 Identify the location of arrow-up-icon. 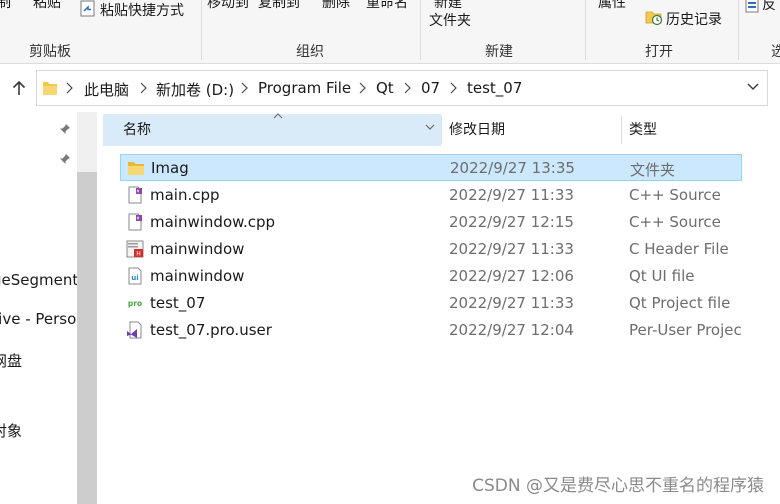
(19, 87).